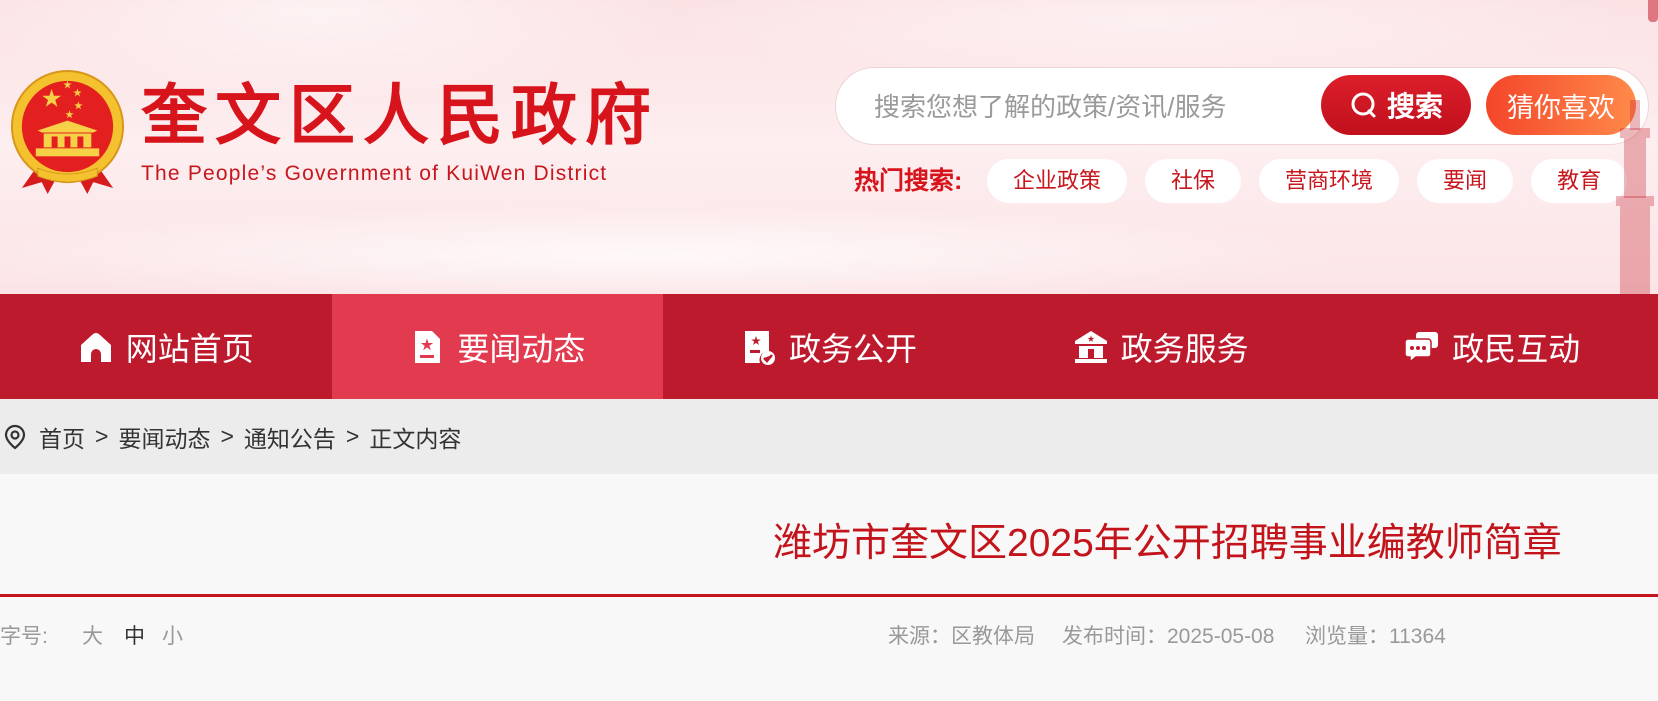  I want to click on hot-tag-business-environment: 营商环境, so click(1329, 181).